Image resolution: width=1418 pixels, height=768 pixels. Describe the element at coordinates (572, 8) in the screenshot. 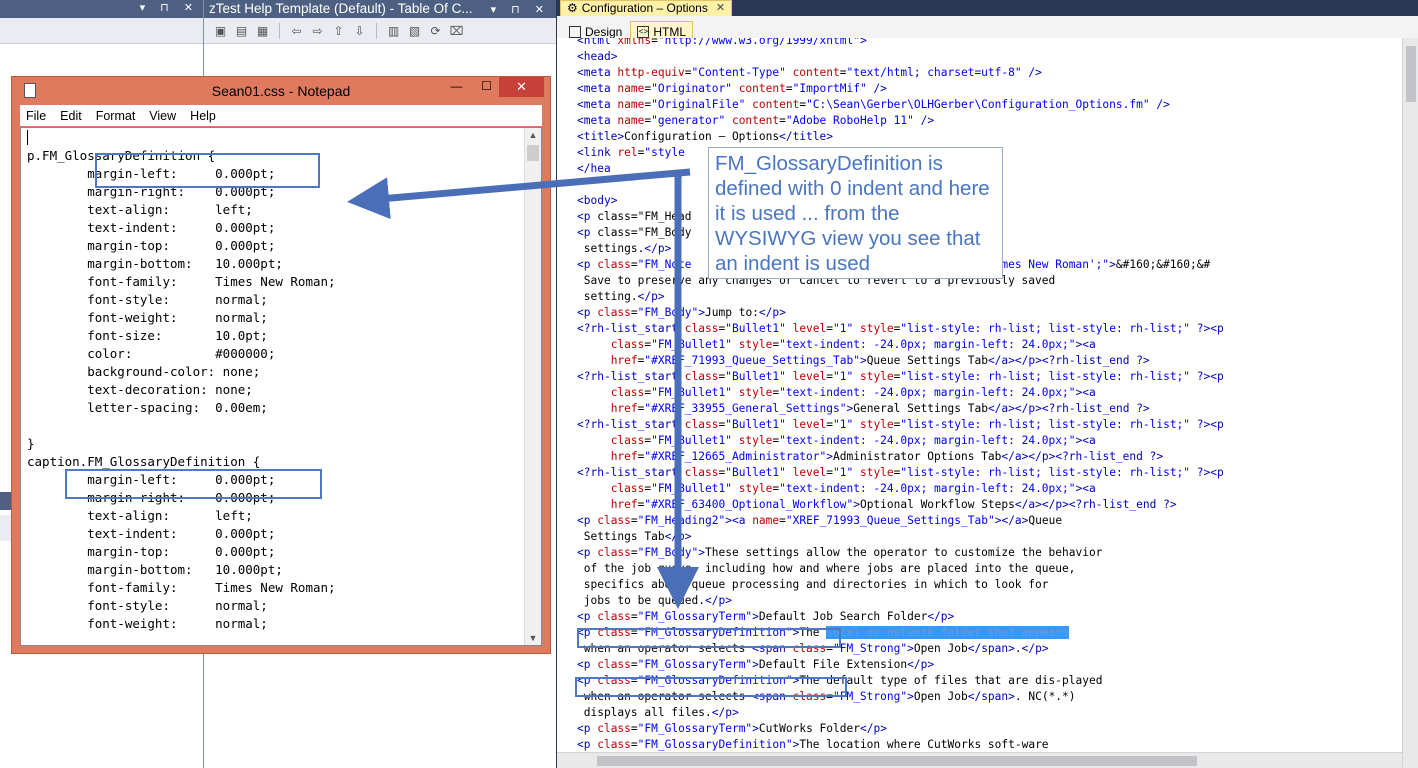

I see `document-icon: ⚙` at that location.